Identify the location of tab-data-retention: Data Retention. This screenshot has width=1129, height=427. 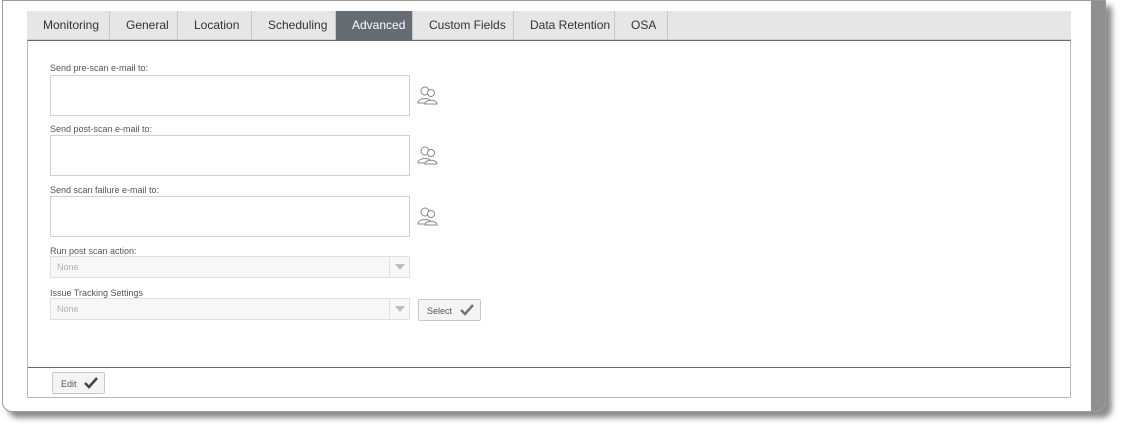
(564, 25).